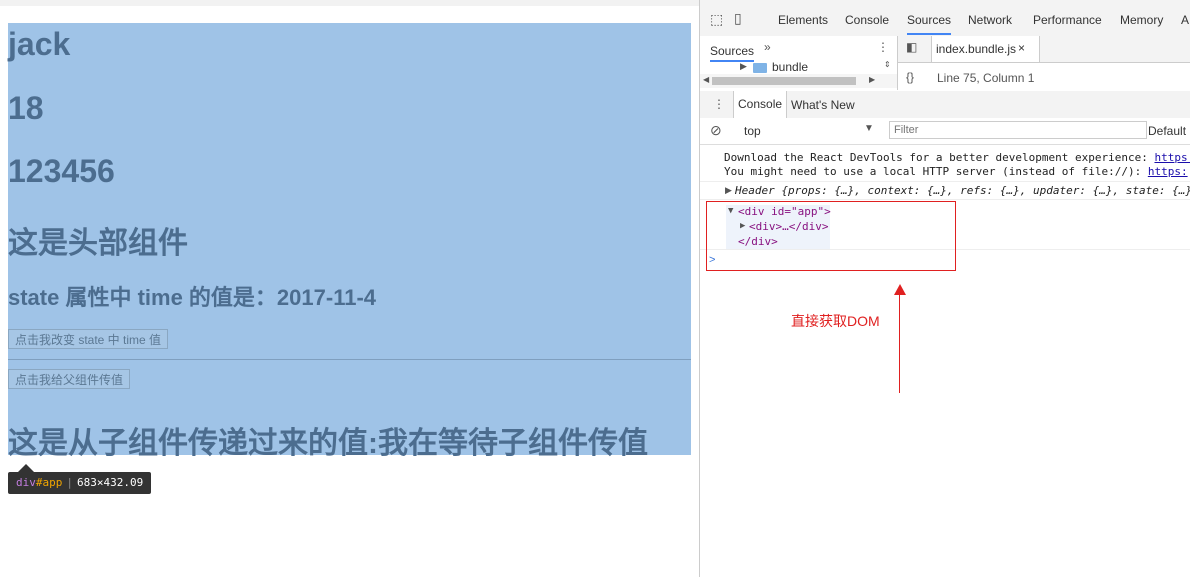 Image resolution: width=1190 pixels, height=577 pixels. I want to click on log-levels-select: Default, so click(1167, 131).